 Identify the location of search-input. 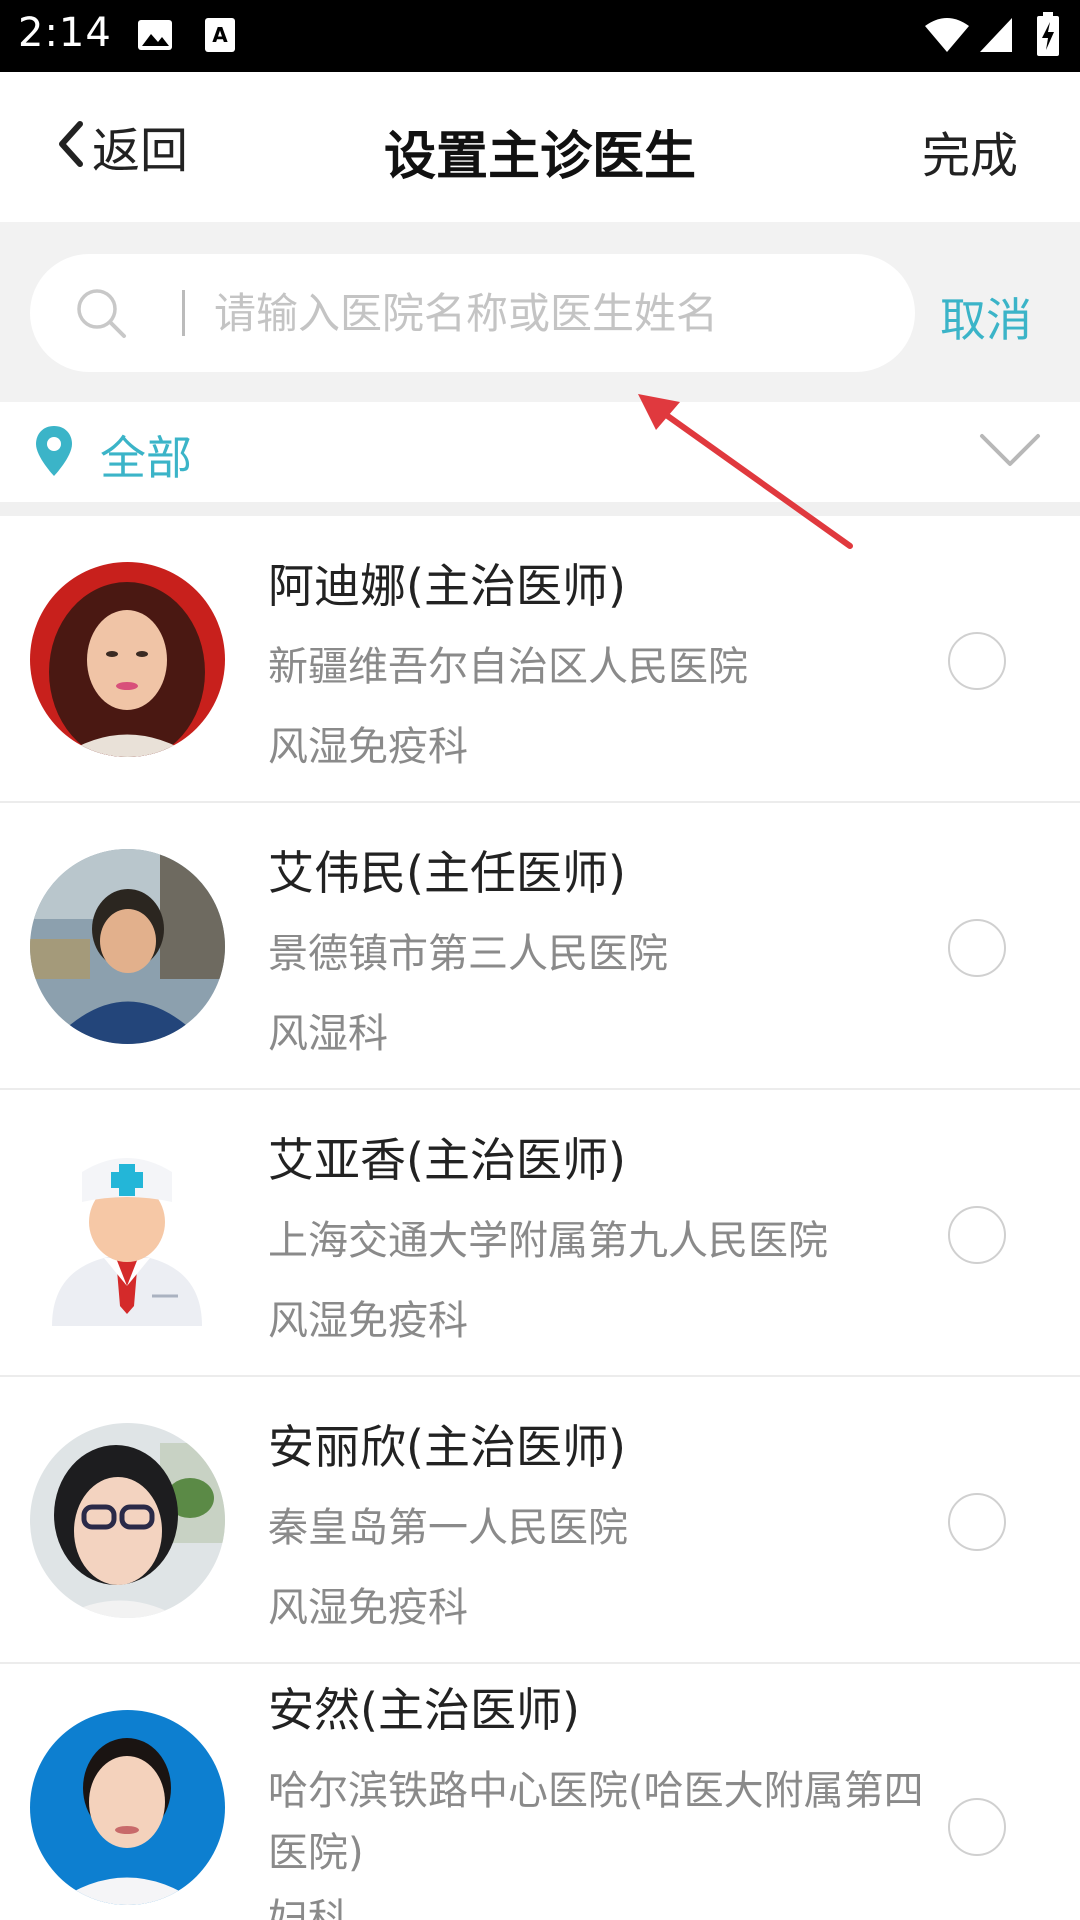
(544, 313).